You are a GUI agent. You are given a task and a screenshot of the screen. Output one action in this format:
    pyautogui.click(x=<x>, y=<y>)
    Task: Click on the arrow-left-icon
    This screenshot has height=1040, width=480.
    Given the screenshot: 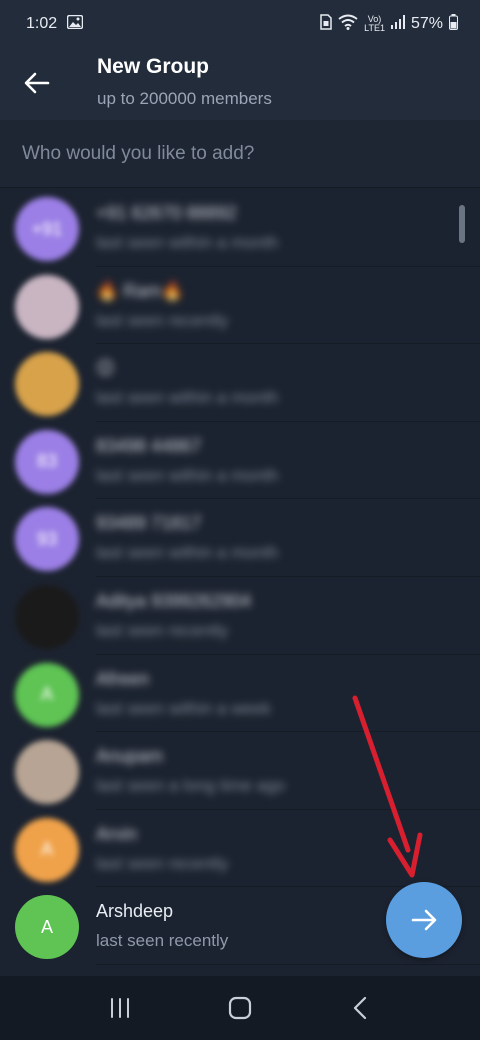 What is the action you would take?
    pyautogui.click(x=37, y=83)
    